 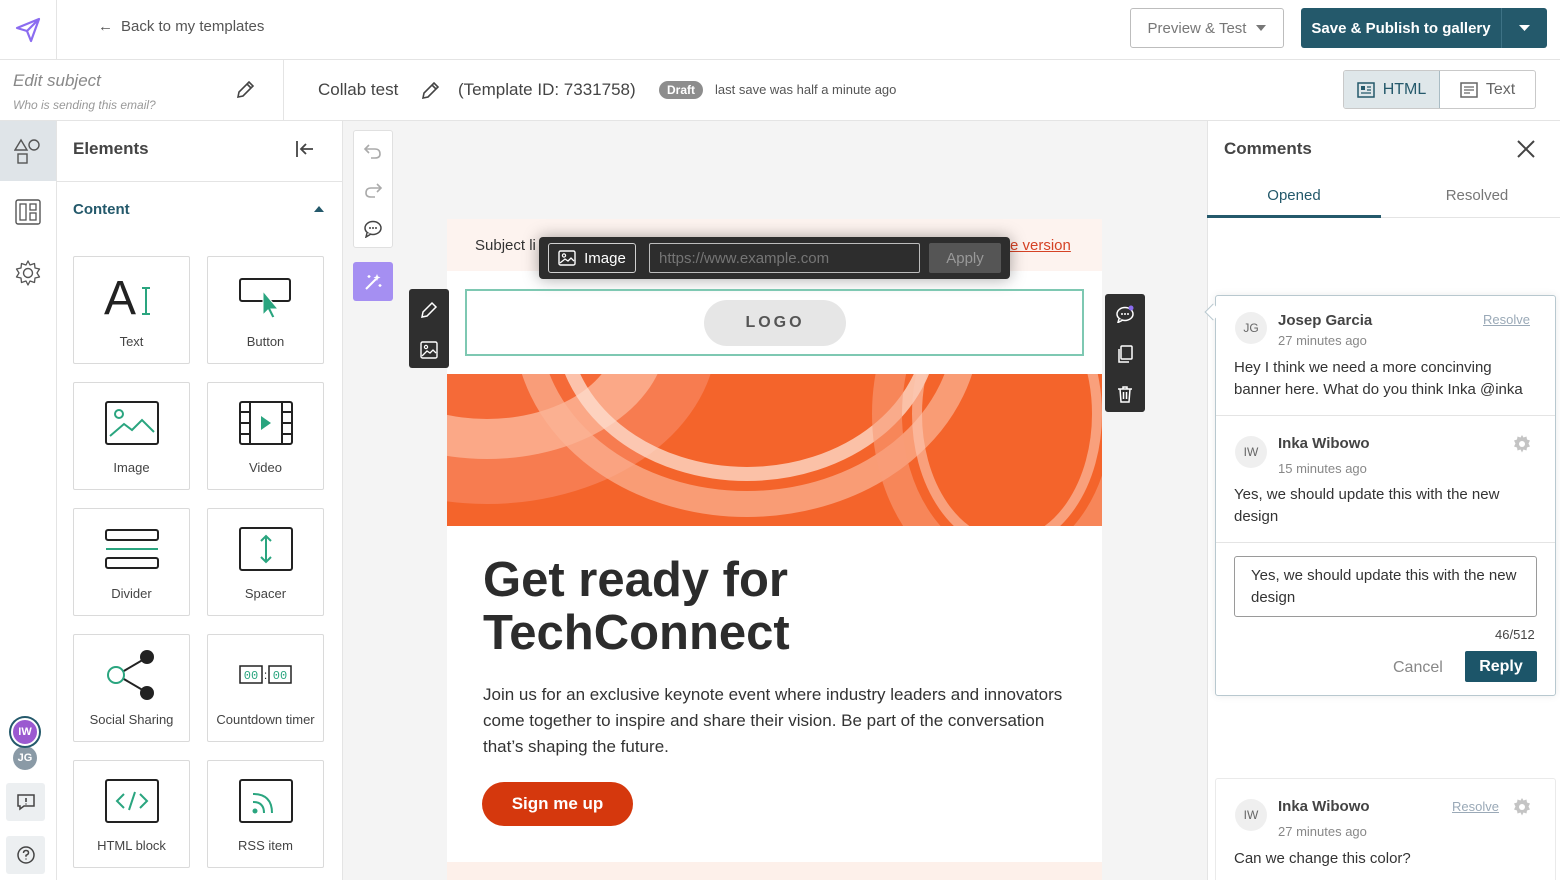 What do you see at coordinates (265, 719) in the screenshot?
I see `element-label: Countdown timer` at bounding box center [265, 719].